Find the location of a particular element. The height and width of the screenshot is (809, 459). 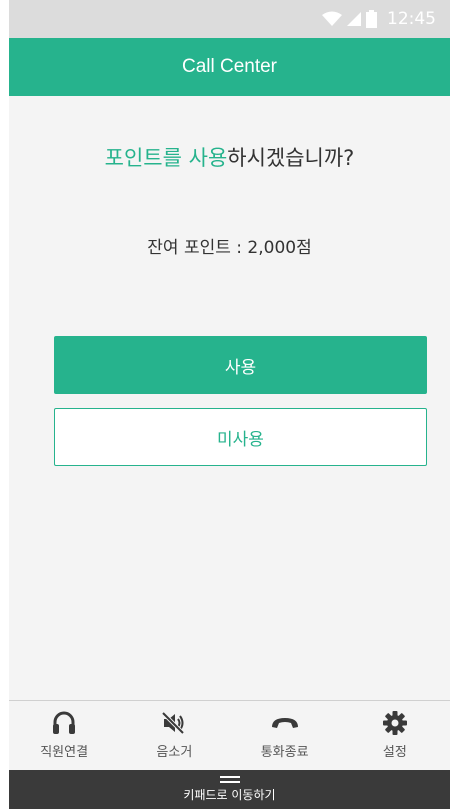

bottom-nav: 직원연결 음소거 통화종료 설정 is located at coordinates (229, 735).